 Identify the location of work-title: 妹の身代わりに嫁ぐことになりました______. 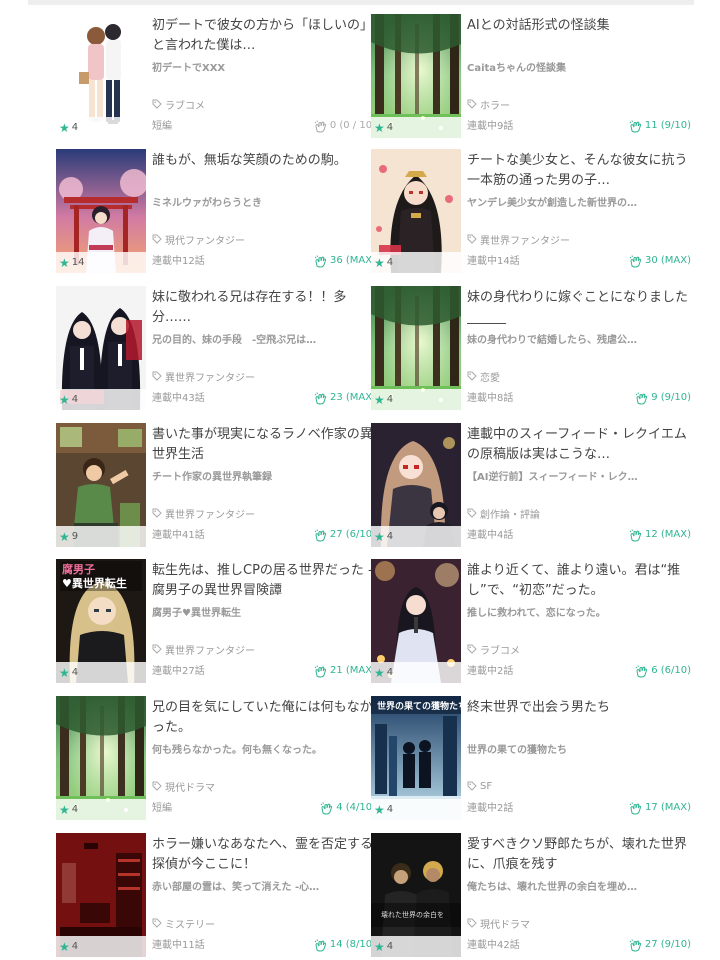
(578, 308).